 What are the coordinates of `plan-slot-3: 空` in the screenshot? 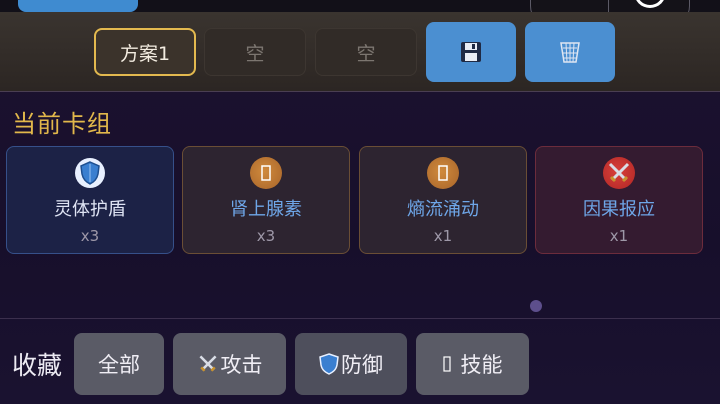 It's located at (366, 52).